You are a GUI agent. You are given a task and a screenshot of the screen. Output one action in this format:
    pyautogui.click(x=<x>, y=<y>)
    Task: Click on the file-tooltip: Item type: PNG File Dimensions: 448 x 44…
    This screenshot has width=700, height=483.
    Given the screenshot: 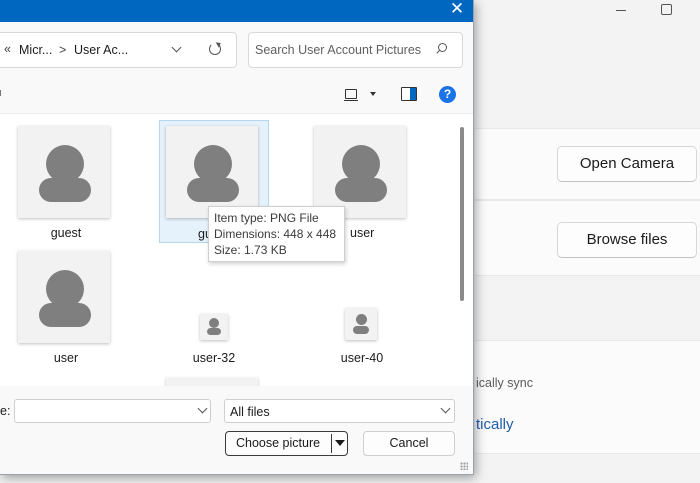 What is the action you would take?
    pyautogui.click(x=276, y=234)
    